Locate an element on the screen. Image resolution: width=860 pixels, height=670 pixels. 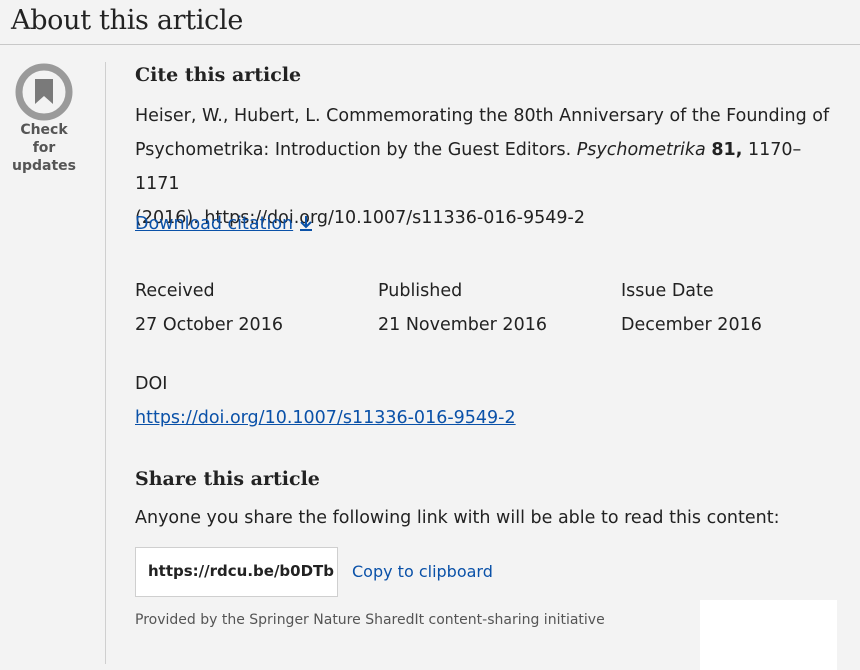
download-citation-link: Download citation is located at coordinates (224, 224).